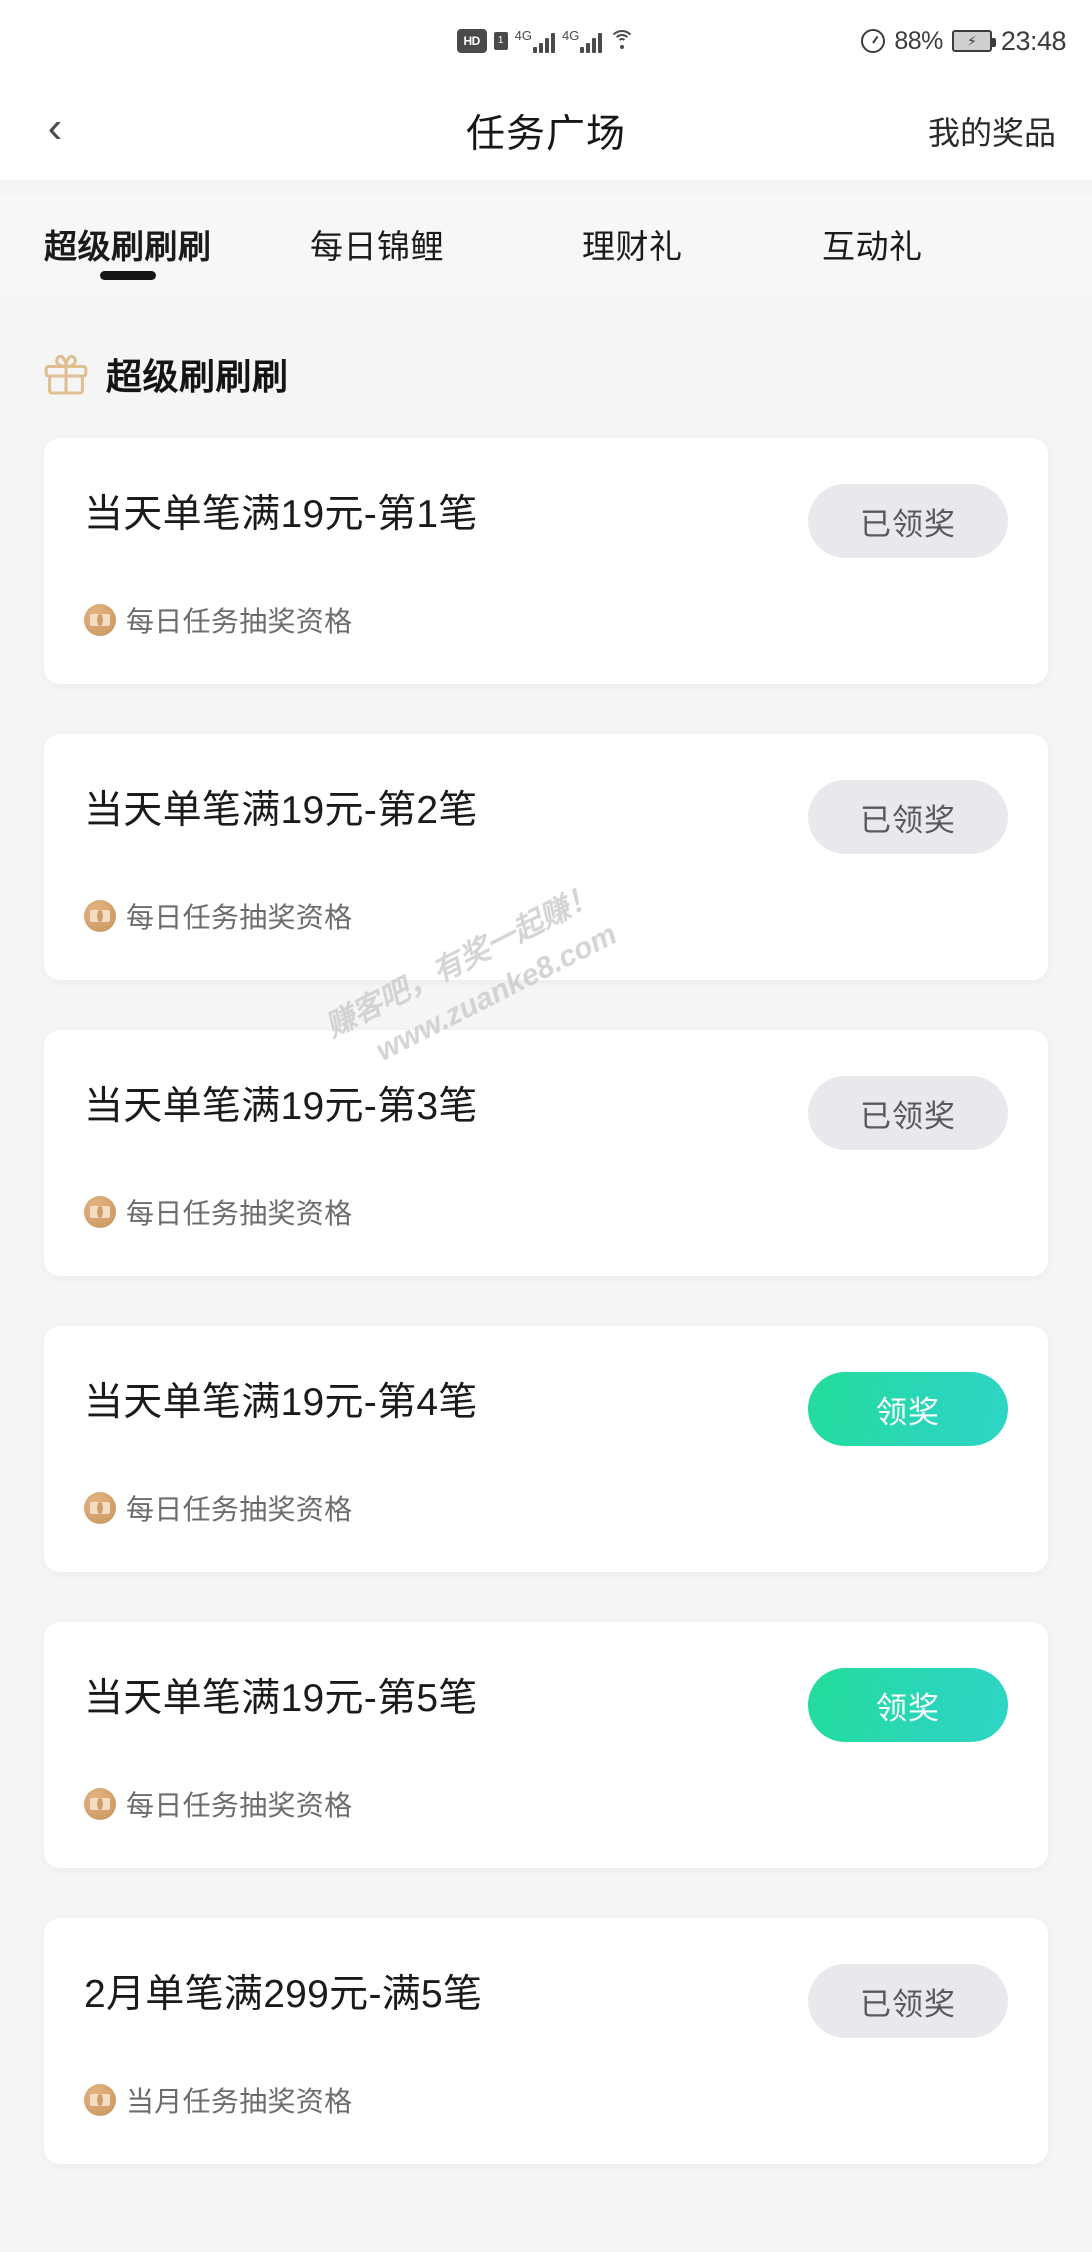 The image size is (1092, 2252). Describe the element at coordinates (873, 41) in the screenshot. I see `alarm-clock-icon` at that location.